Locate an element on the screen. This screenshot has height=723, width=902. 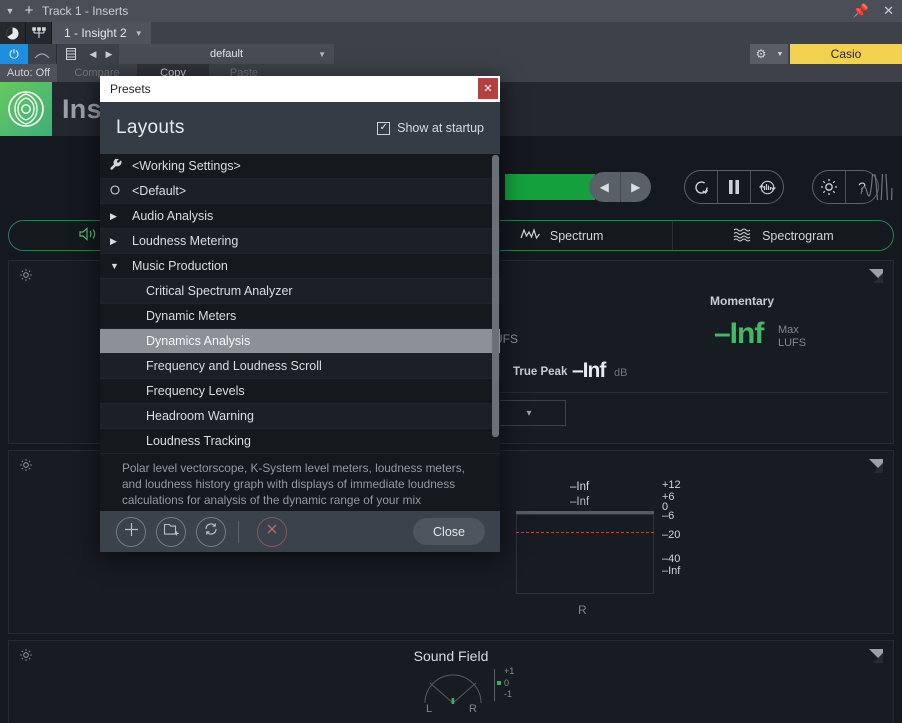
list-item-label: Loudness Metering is located at coordinates (185, 241).